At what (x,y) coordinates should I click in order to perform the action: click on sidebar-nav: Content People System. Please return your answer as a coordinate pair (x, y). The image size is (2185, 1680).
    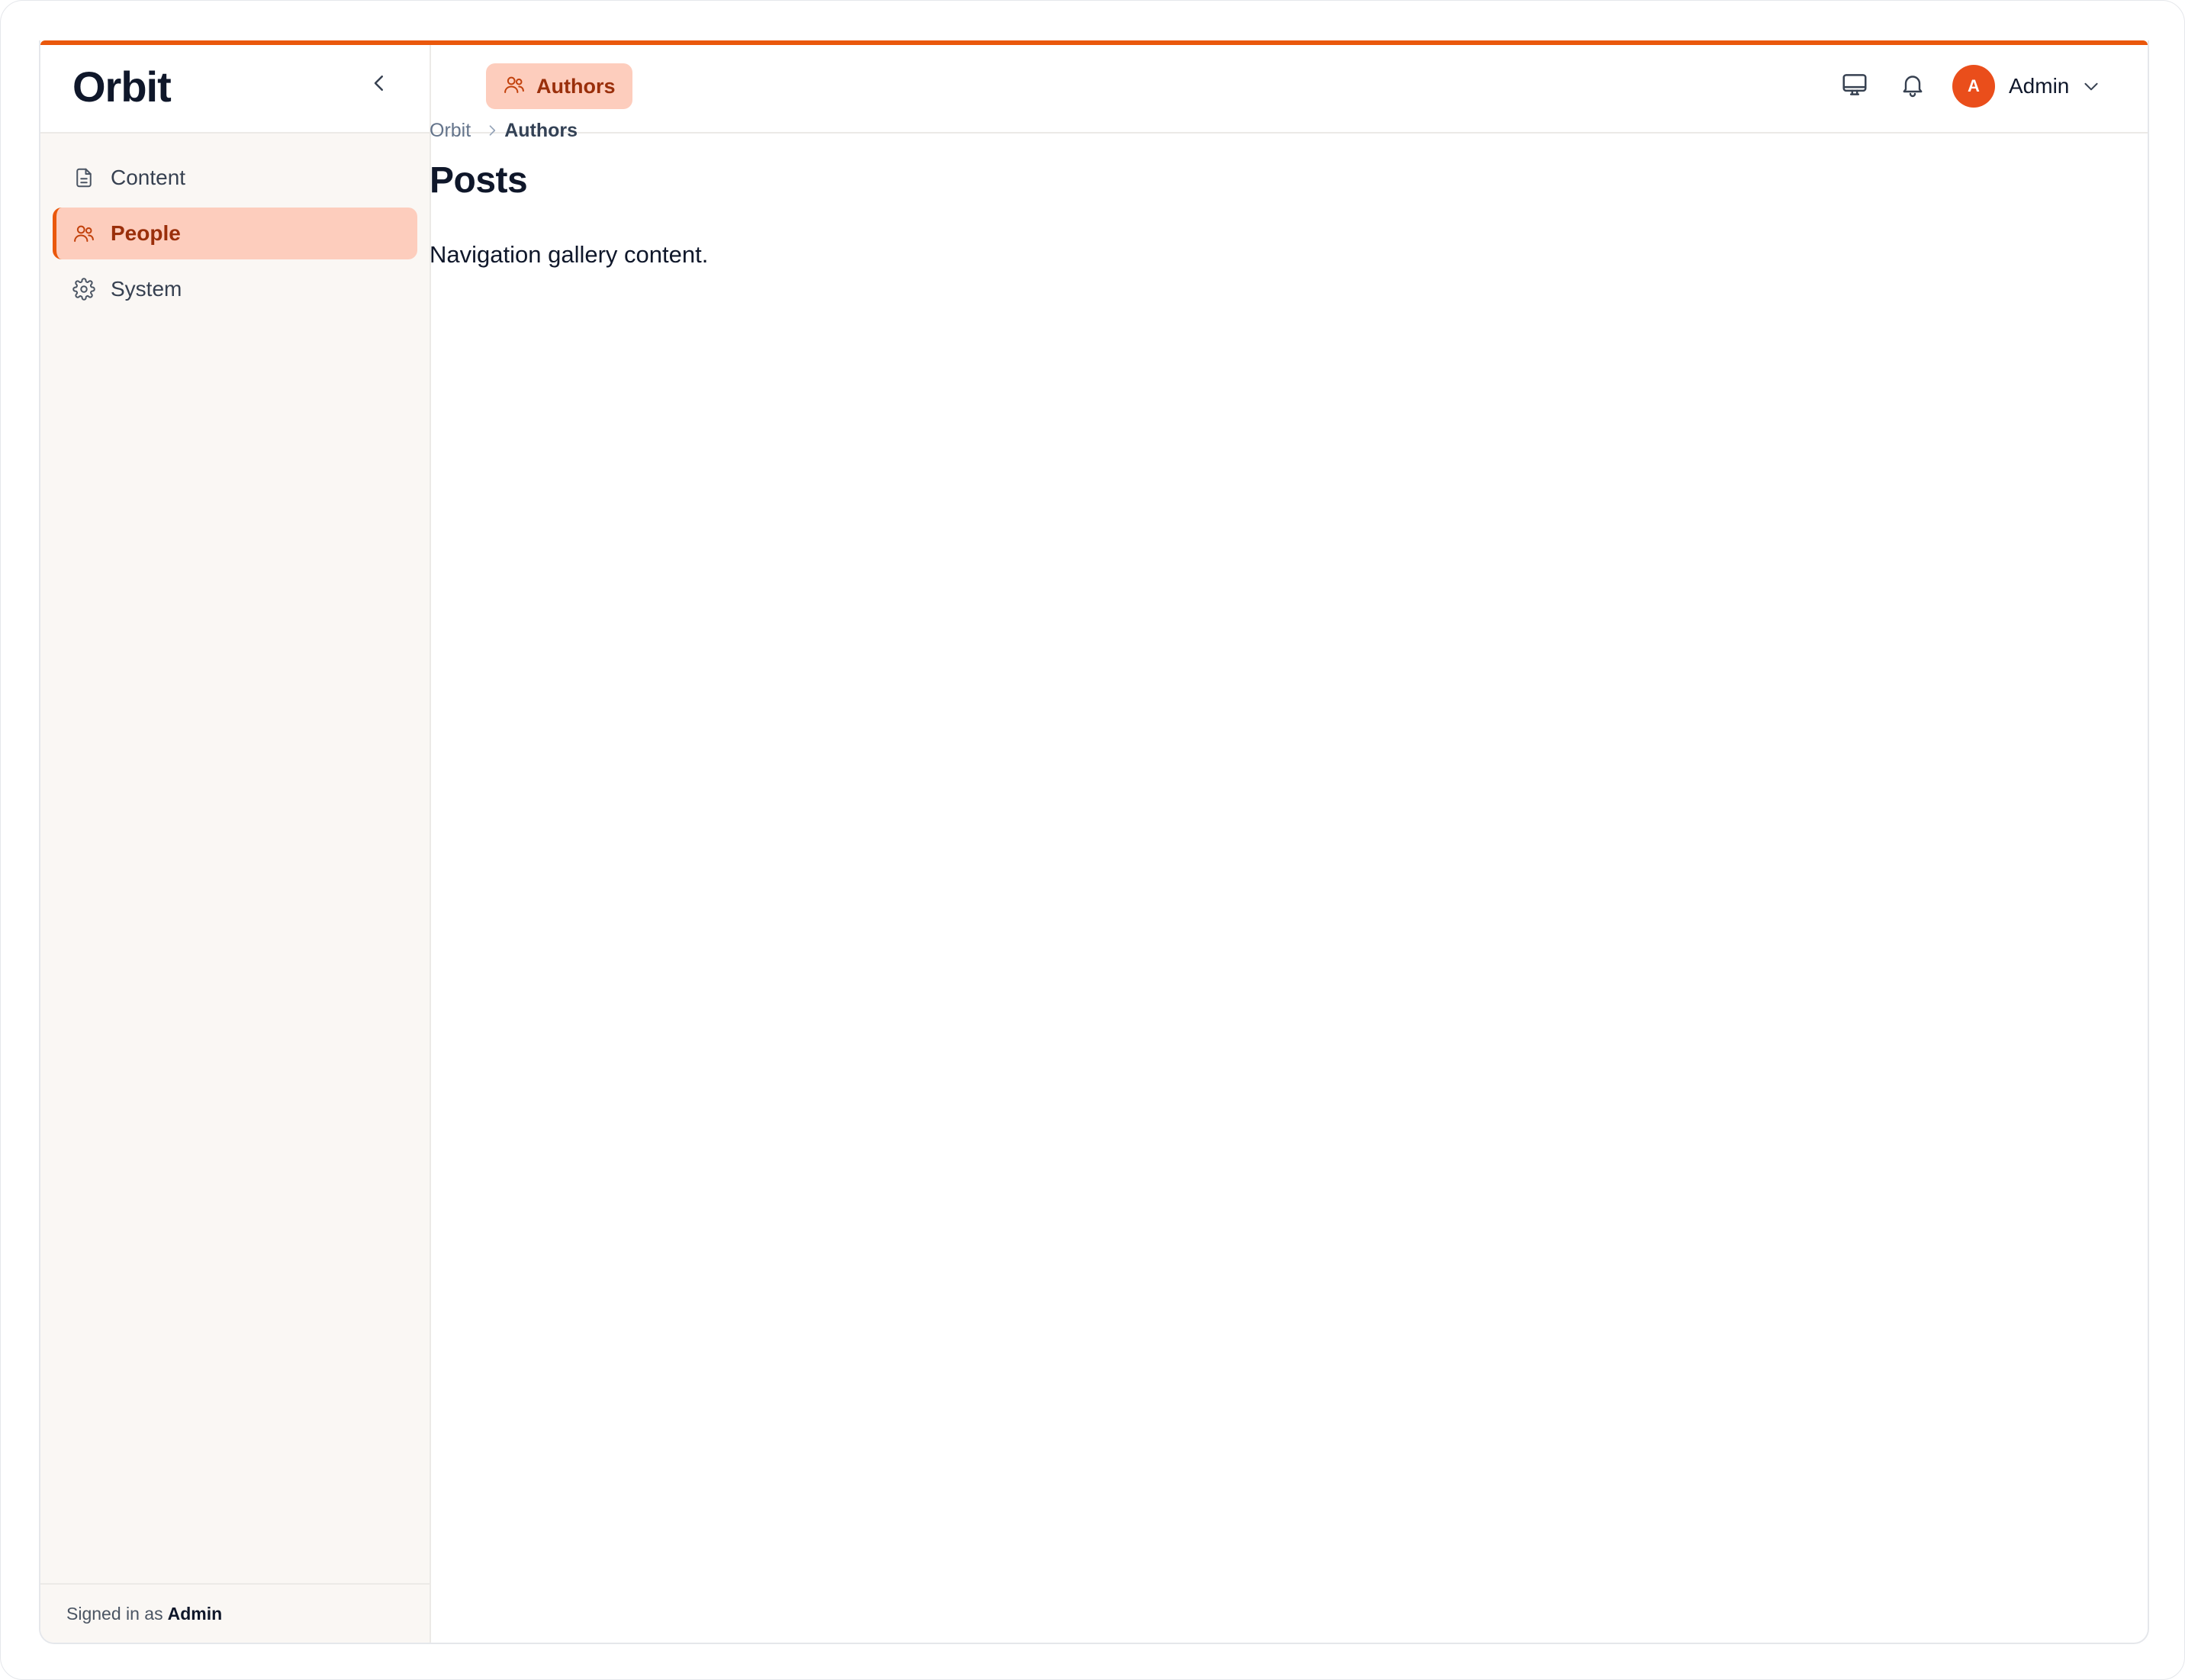
    Looking at the image, I should click on (235, 235).